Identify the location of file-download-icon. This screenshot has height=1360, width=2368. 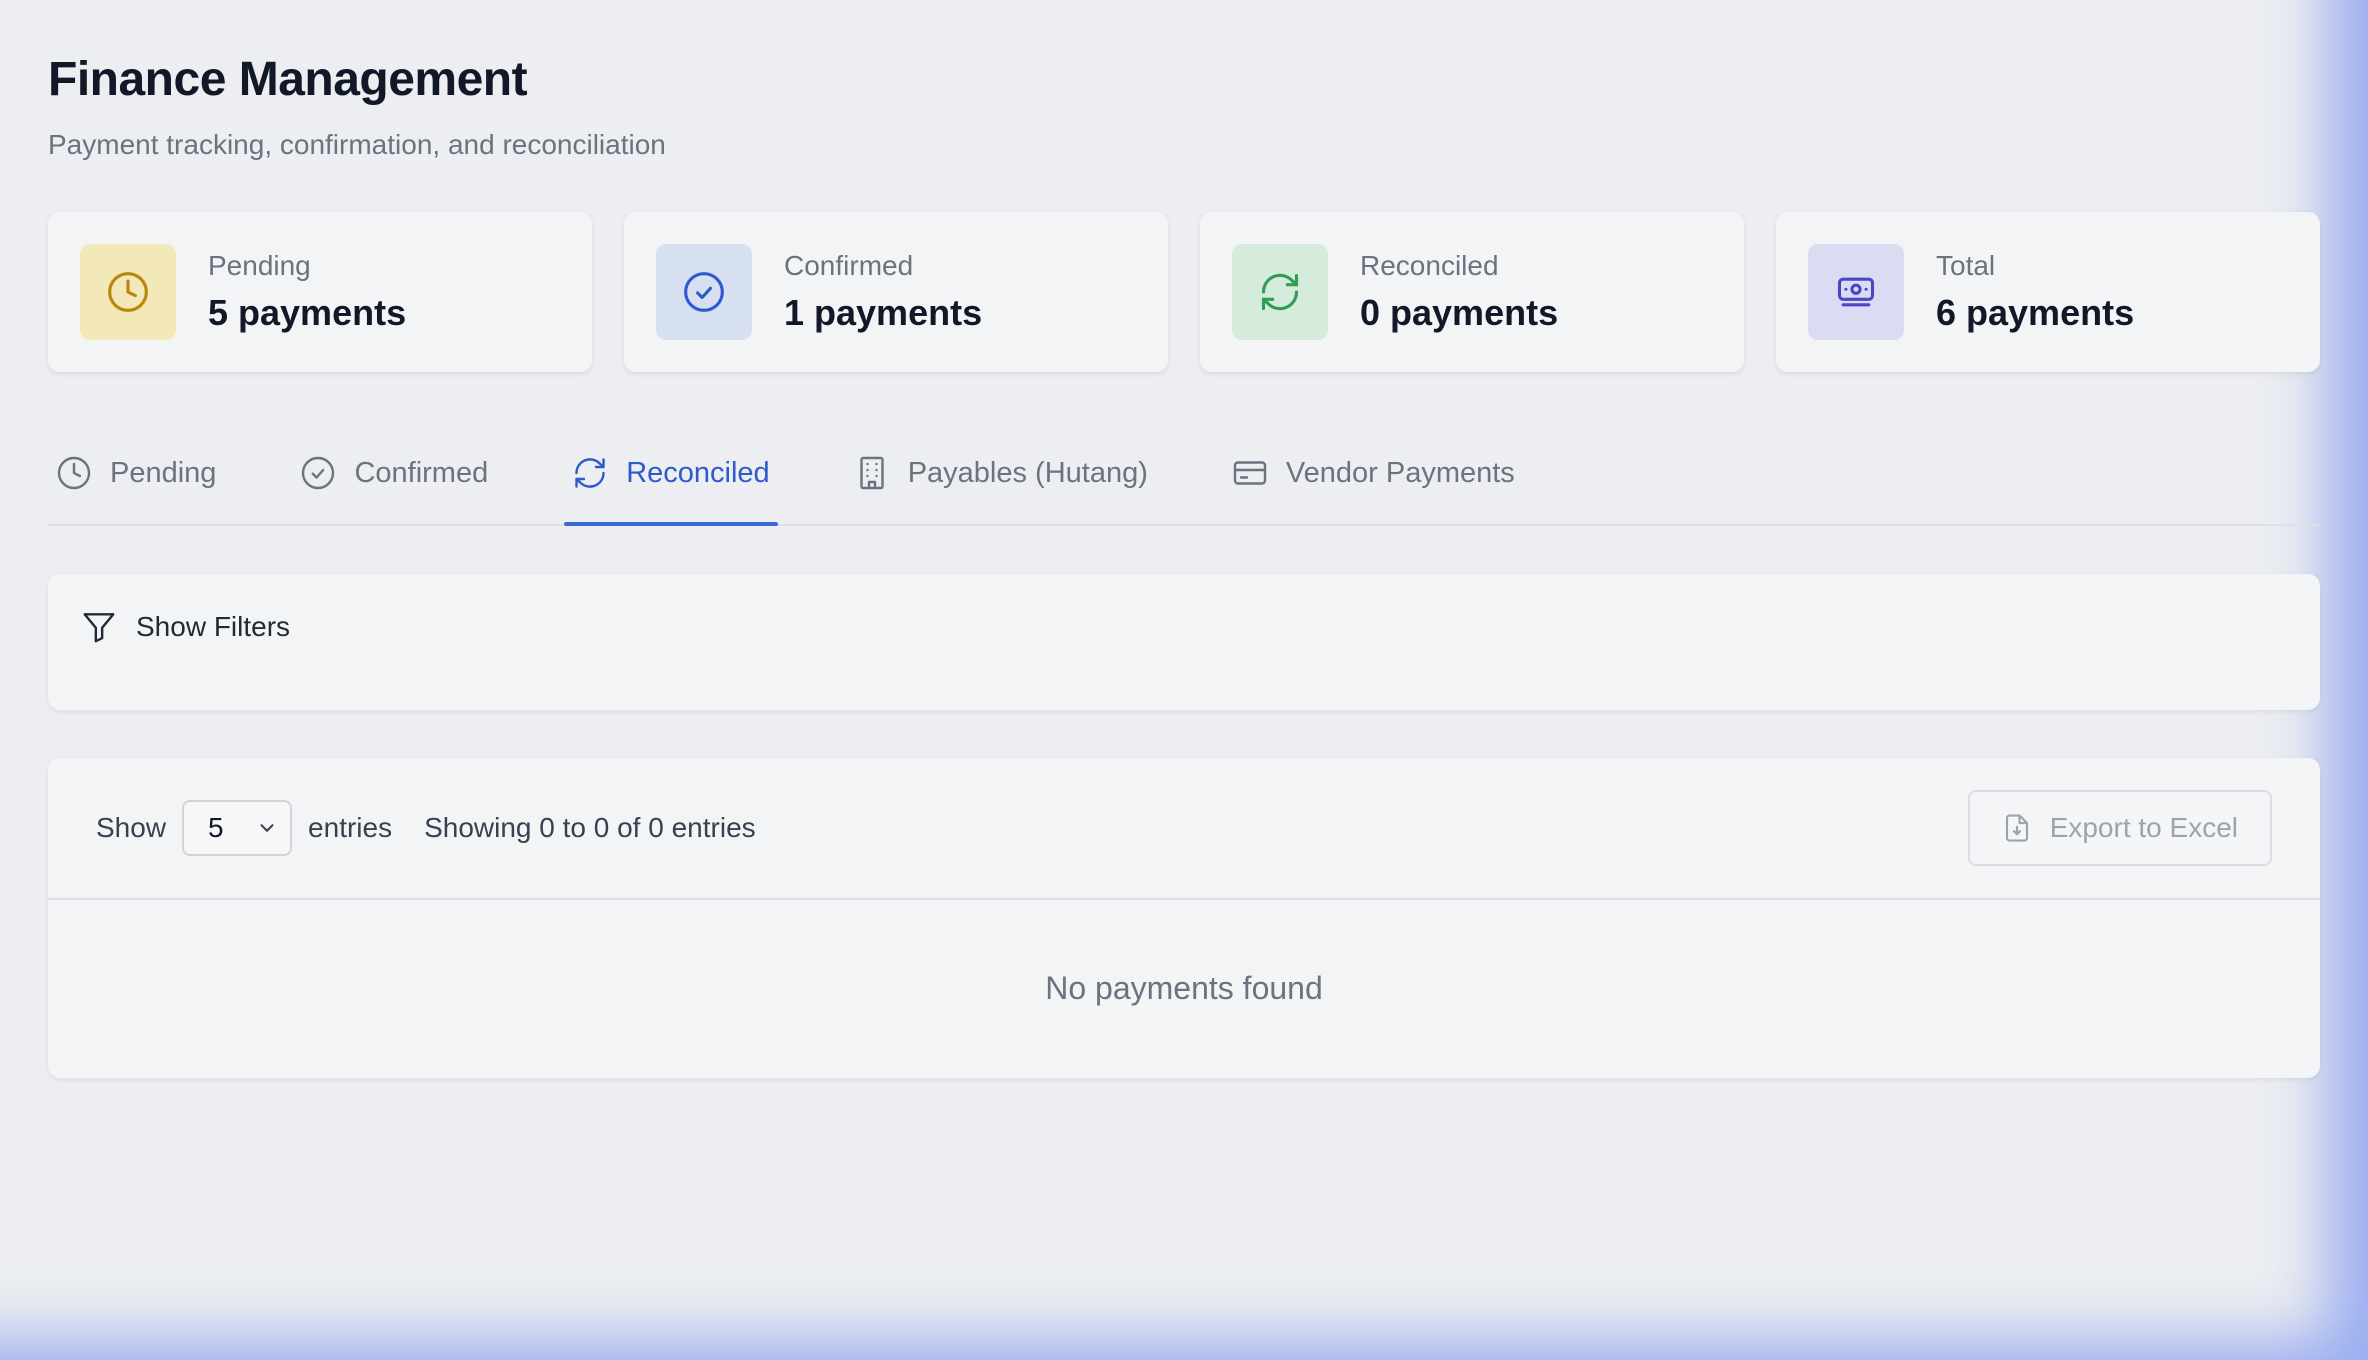
(2017, 828).